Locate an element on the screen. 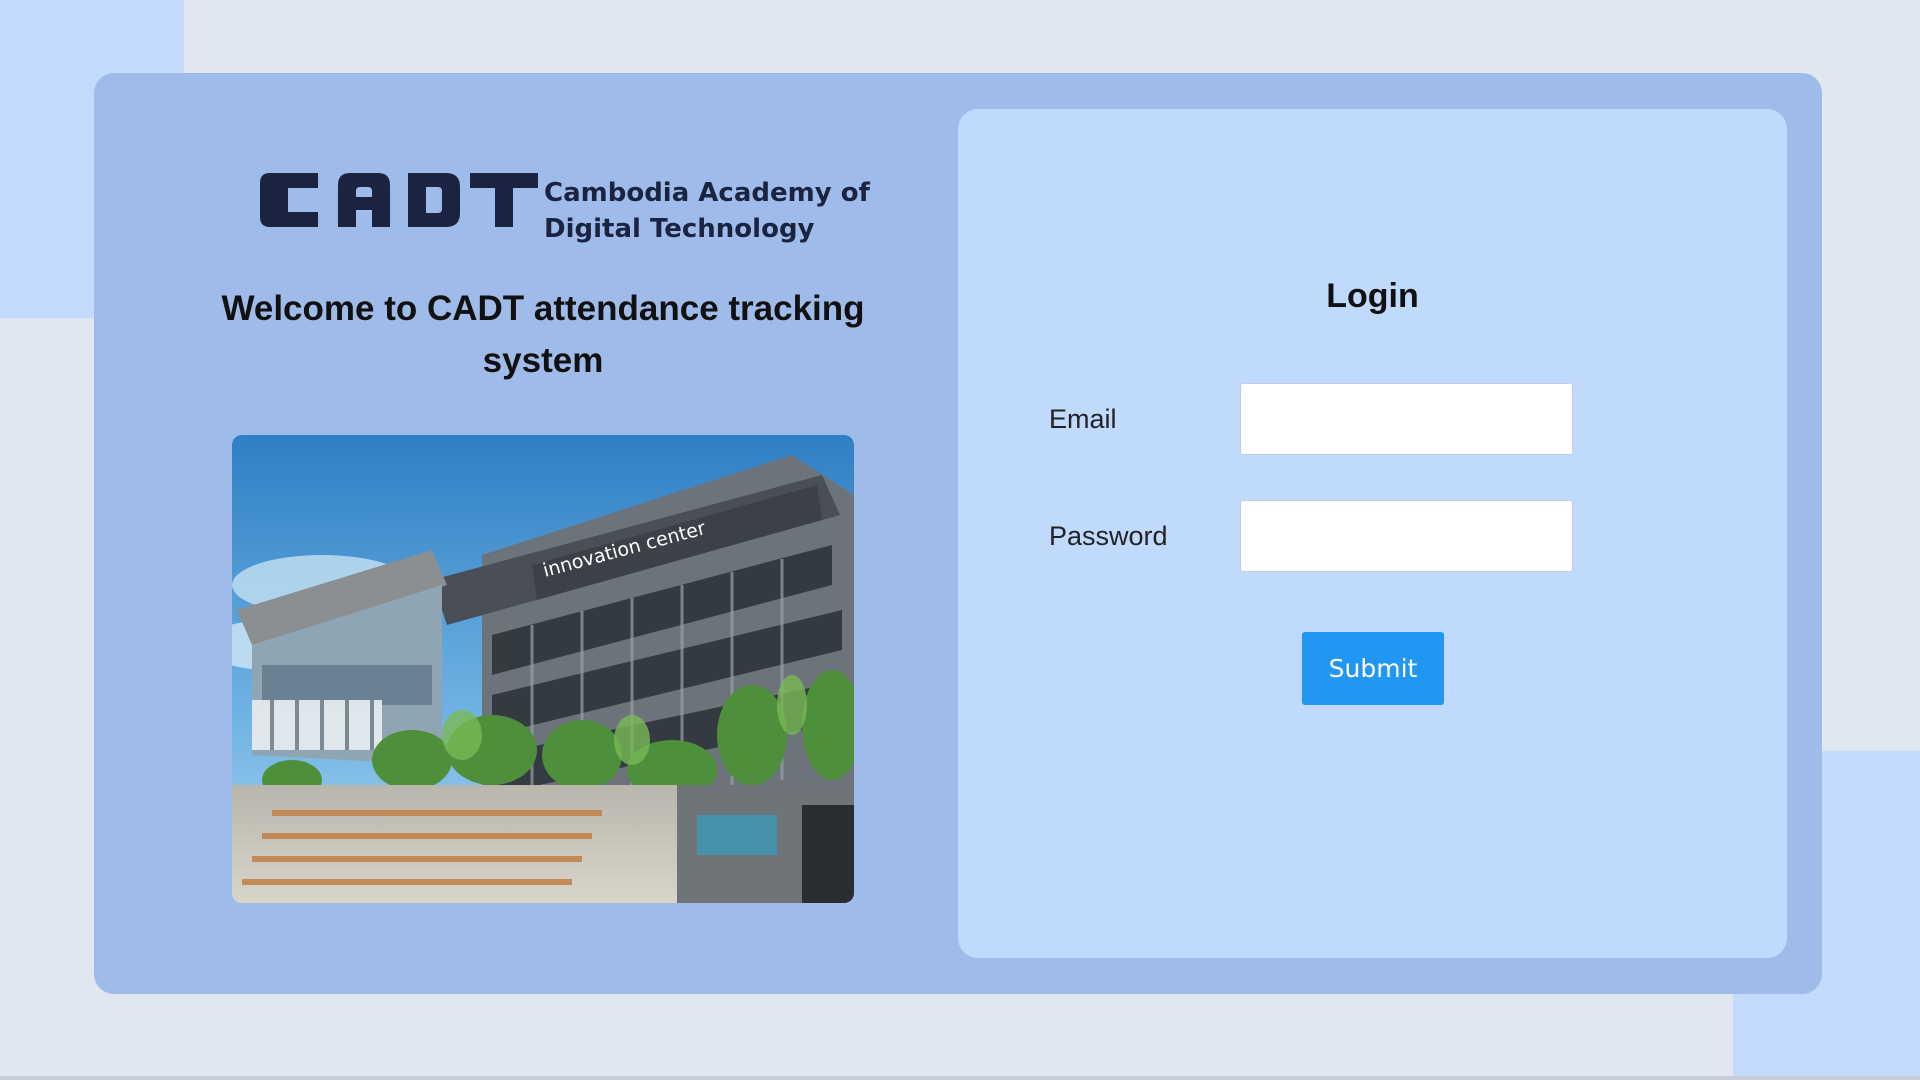  cadt-logo: Cambodia Academy of Digital Technology is located at coordinates (563, 200).